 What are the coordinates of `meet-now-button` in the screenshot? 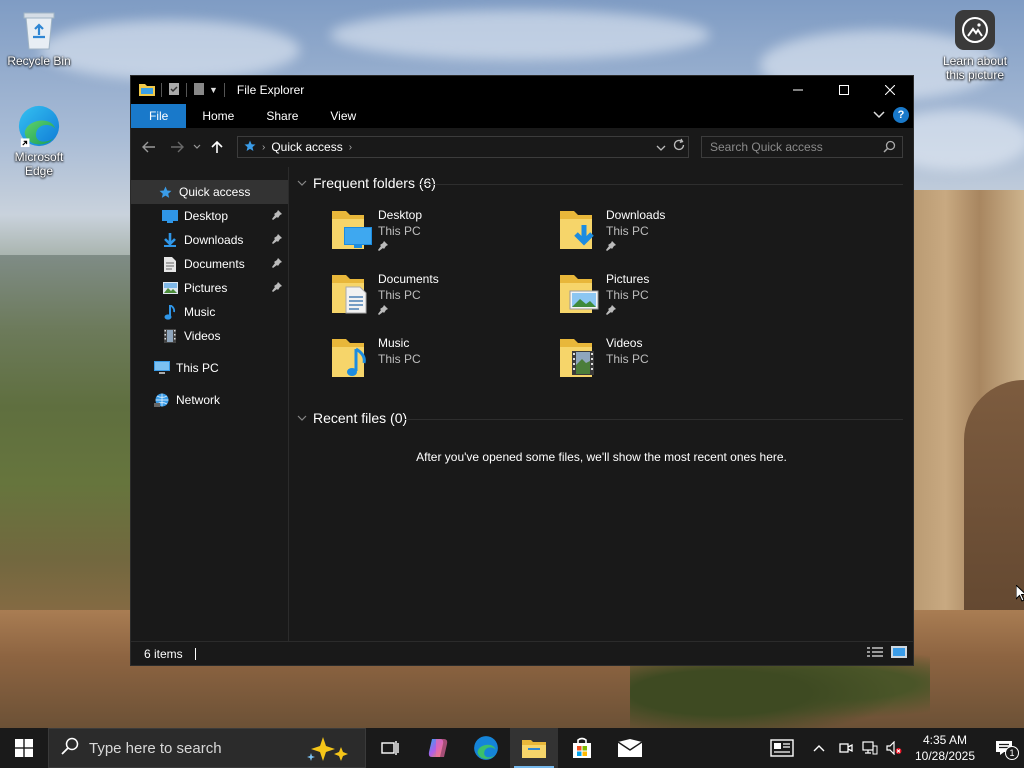 It's located at (846, 748).